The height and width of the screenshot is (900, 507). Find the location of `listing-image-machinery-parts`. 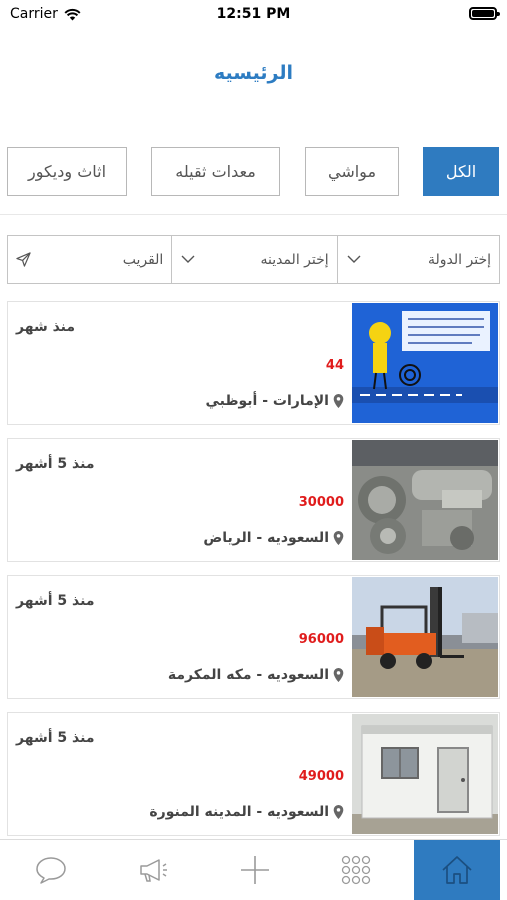

listing-image-machinery-parts is located at coordinates (425, 500).